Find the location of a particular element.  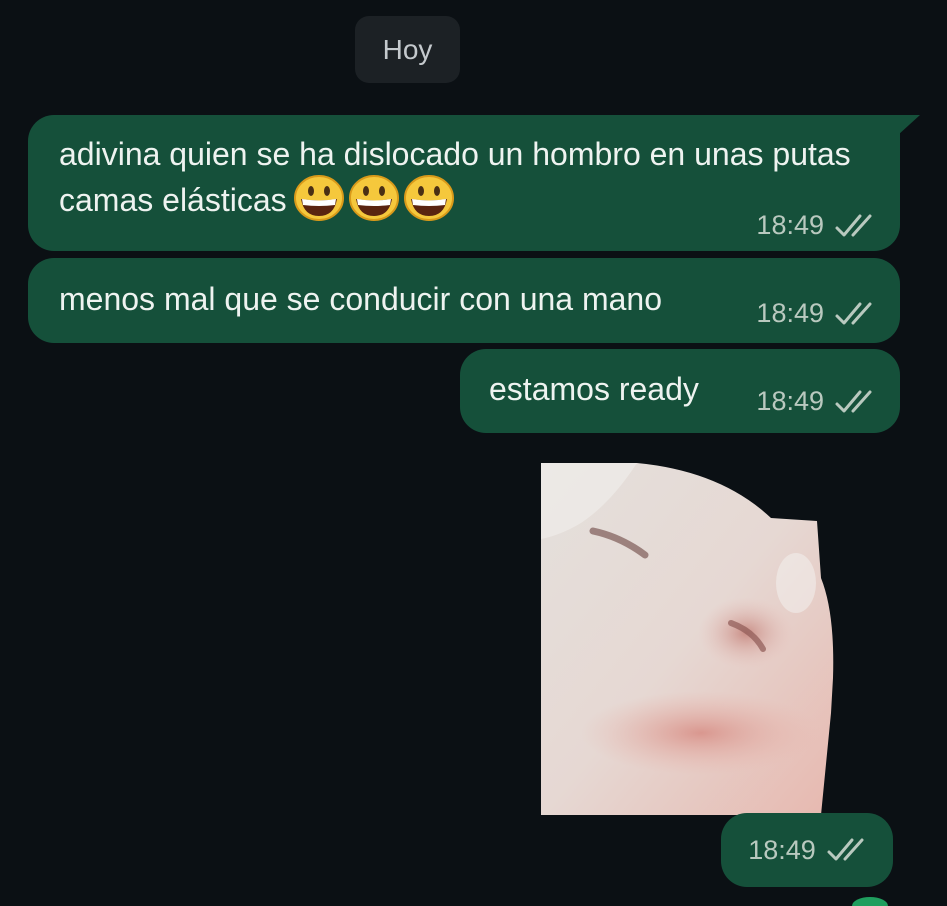

emoji-group is located at coordinates (374, 198).